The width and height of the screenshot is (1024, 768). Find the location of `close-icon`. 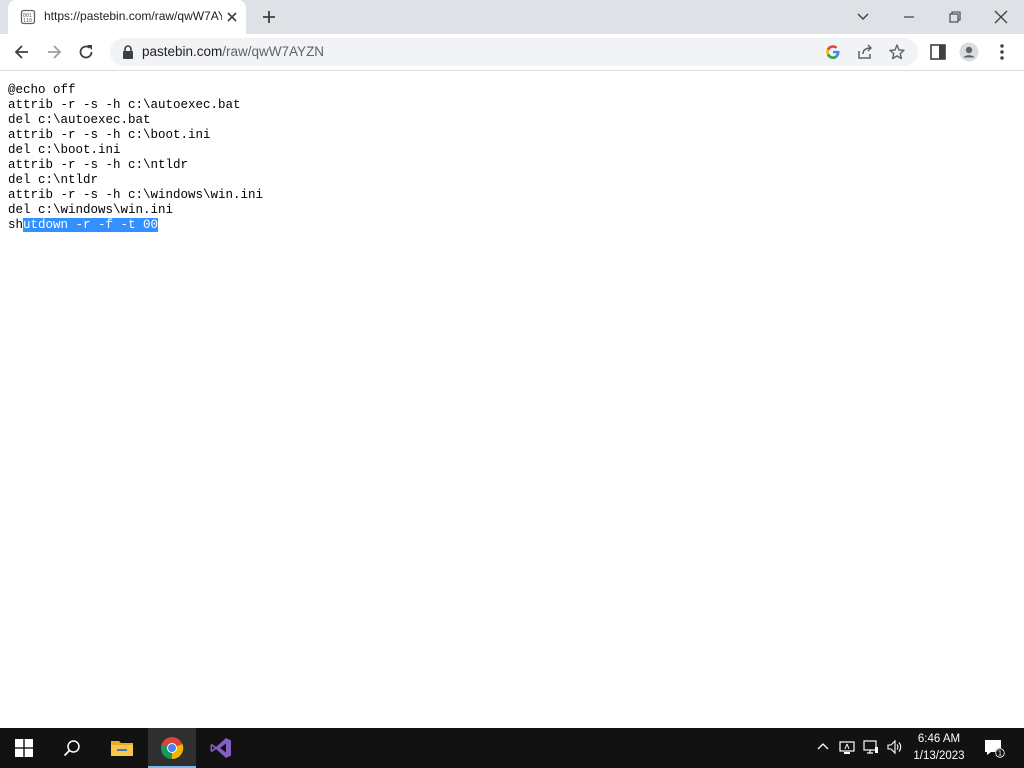

close-icon is located at coordinates (232, 17).